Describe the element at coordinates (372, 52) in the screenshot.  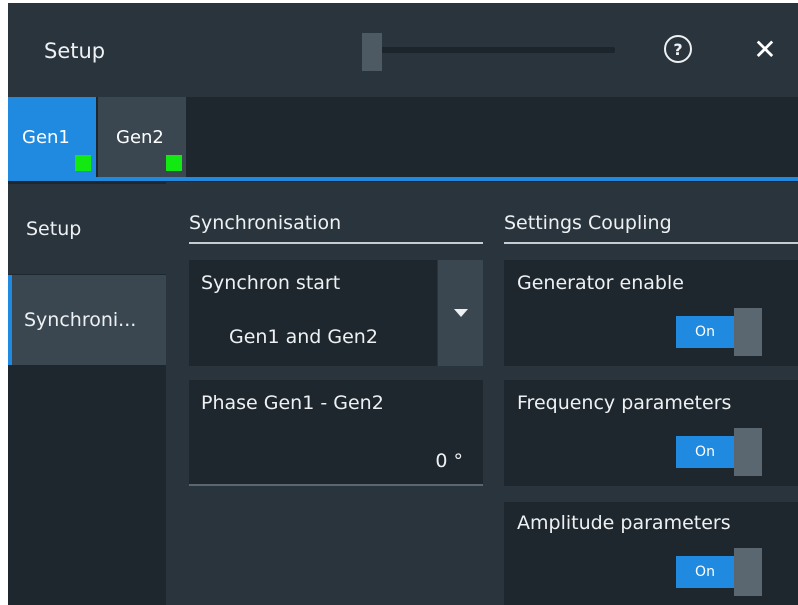
I see `transparency-slider-thumb` at that location.